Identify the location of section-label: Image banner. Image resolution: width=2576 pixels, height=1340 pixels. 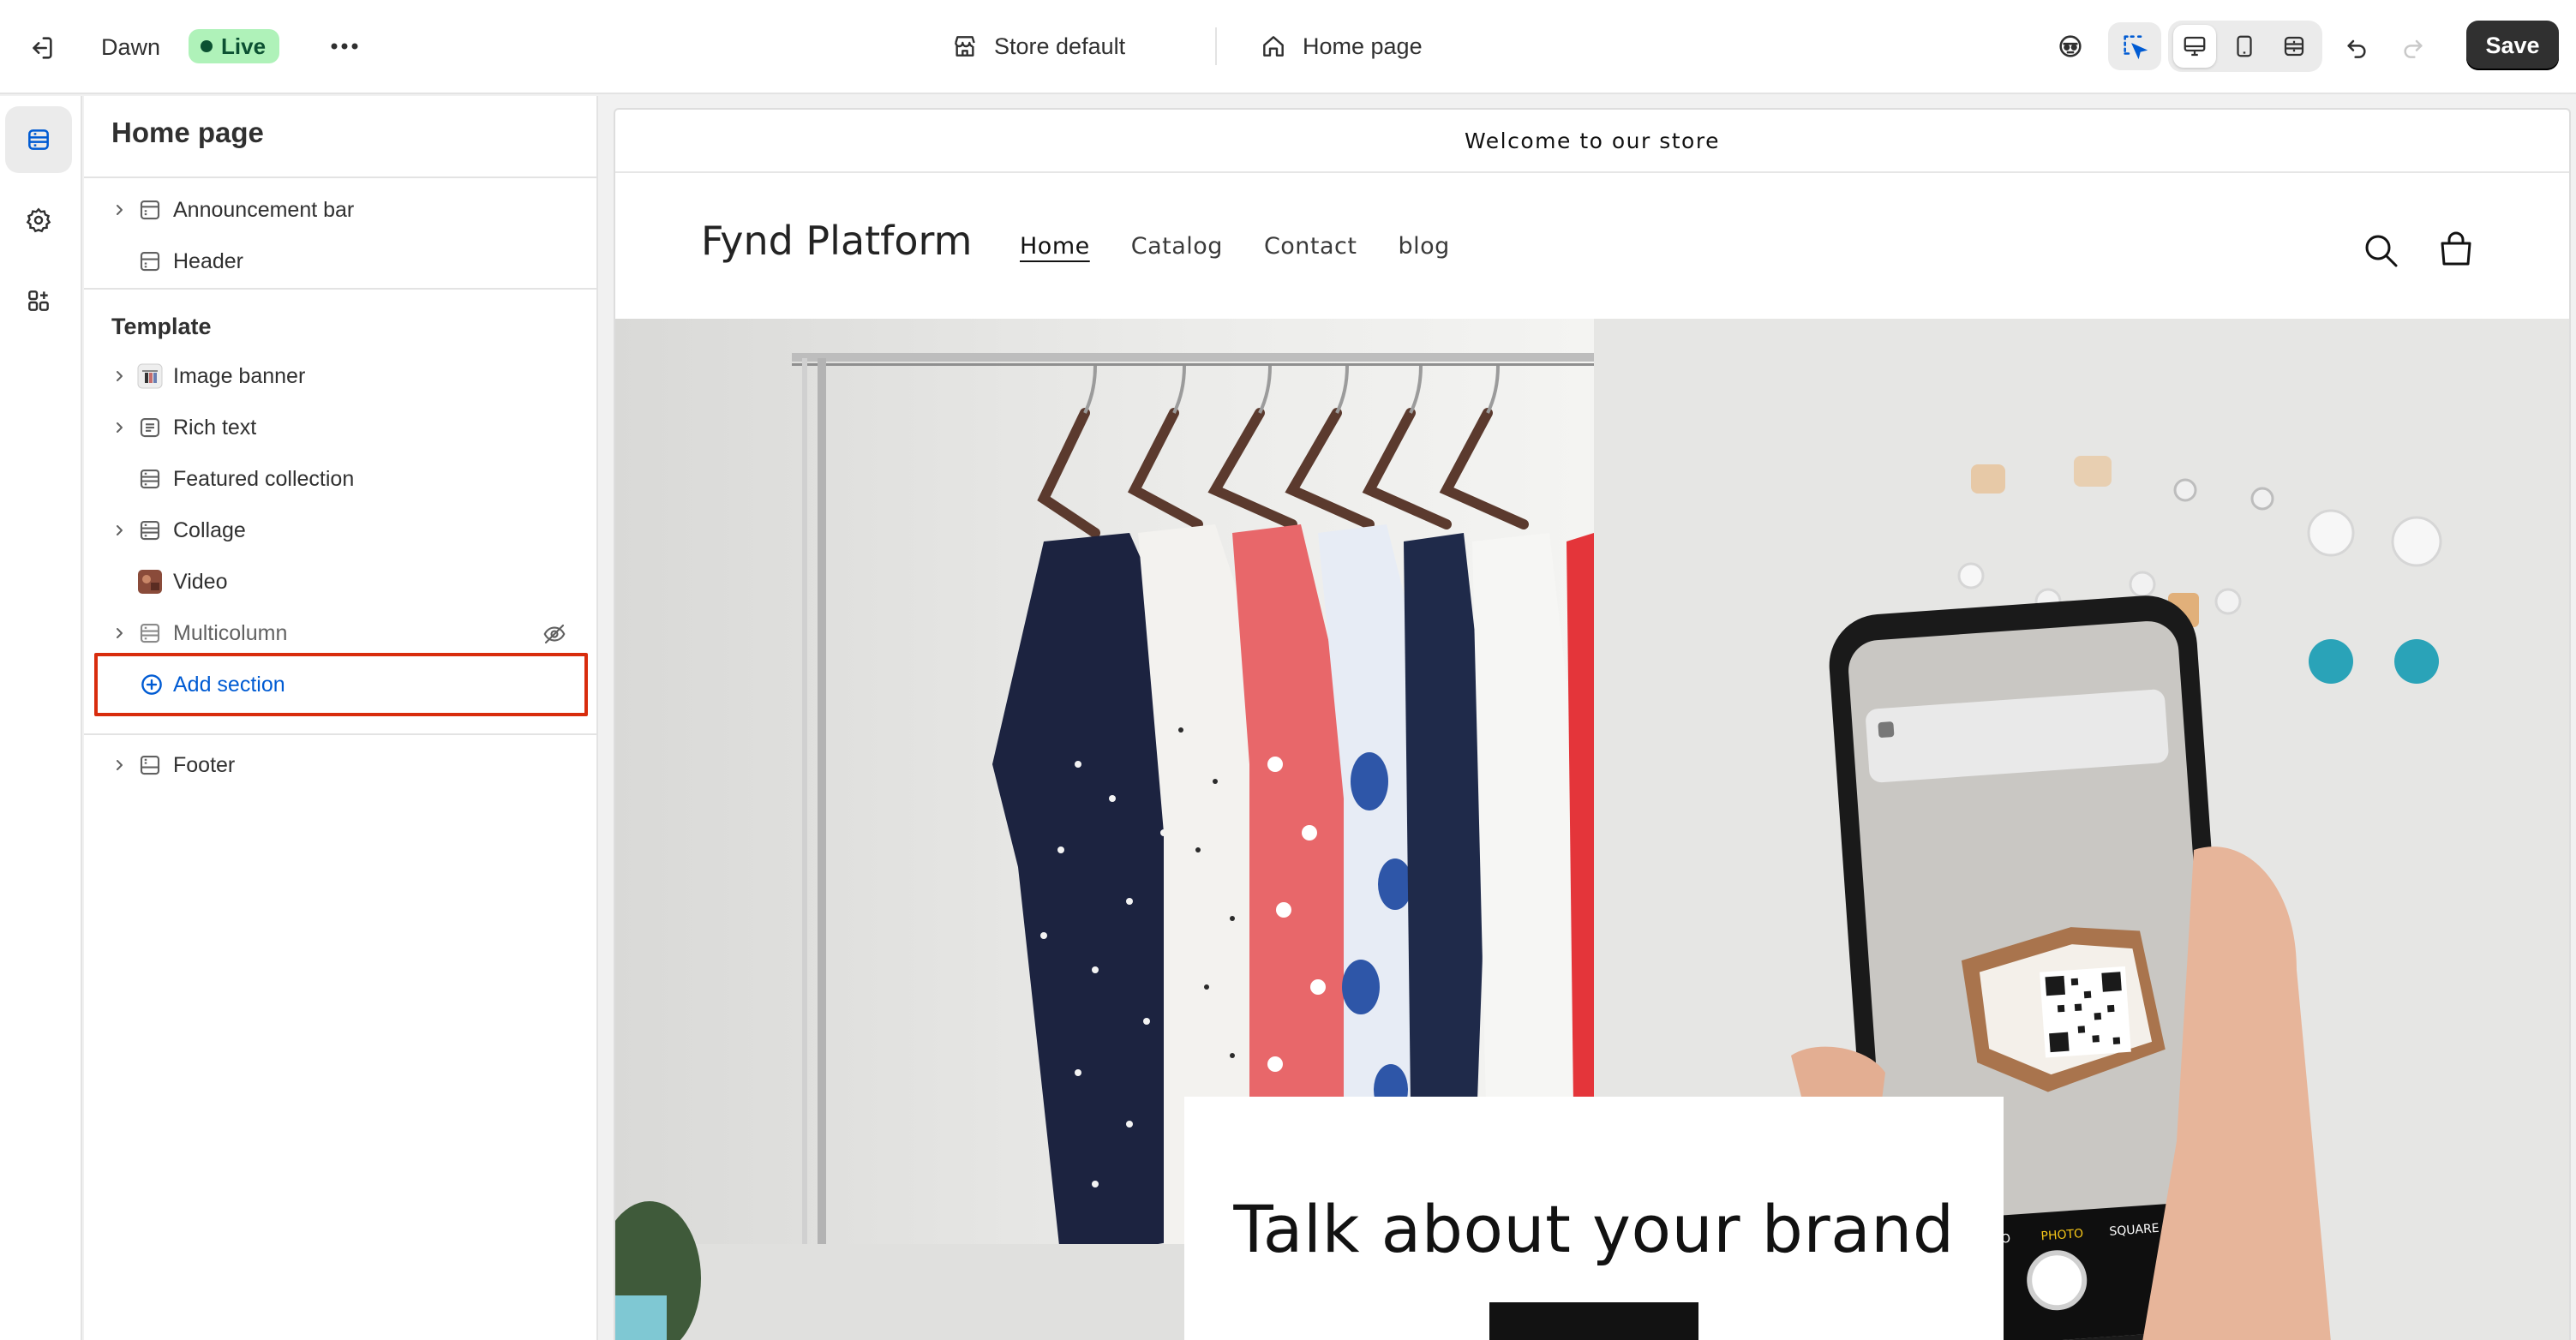
(239, 375).